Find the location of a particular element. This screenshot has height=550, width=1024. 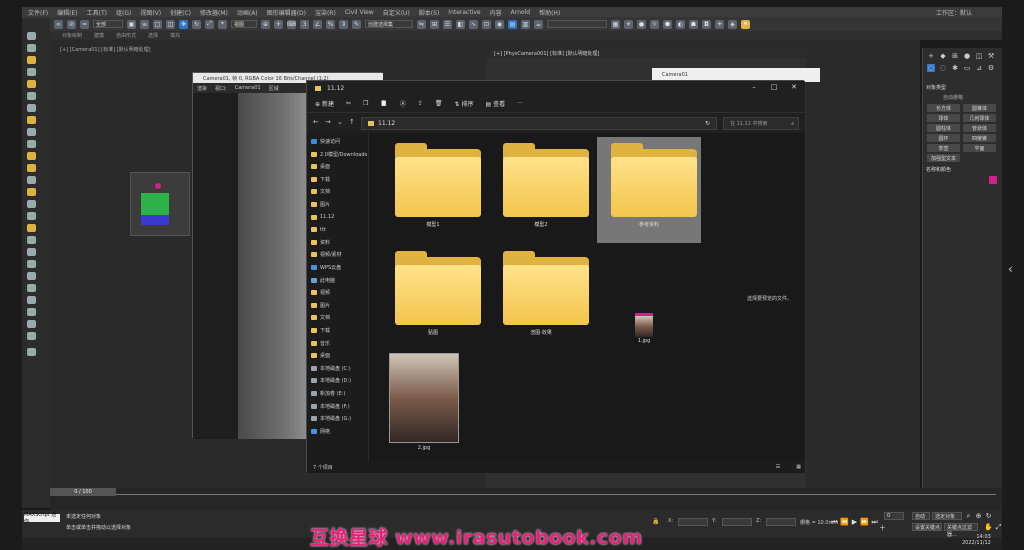

schematic-view-icon: ⊡ is located at coordinates (486, 24).